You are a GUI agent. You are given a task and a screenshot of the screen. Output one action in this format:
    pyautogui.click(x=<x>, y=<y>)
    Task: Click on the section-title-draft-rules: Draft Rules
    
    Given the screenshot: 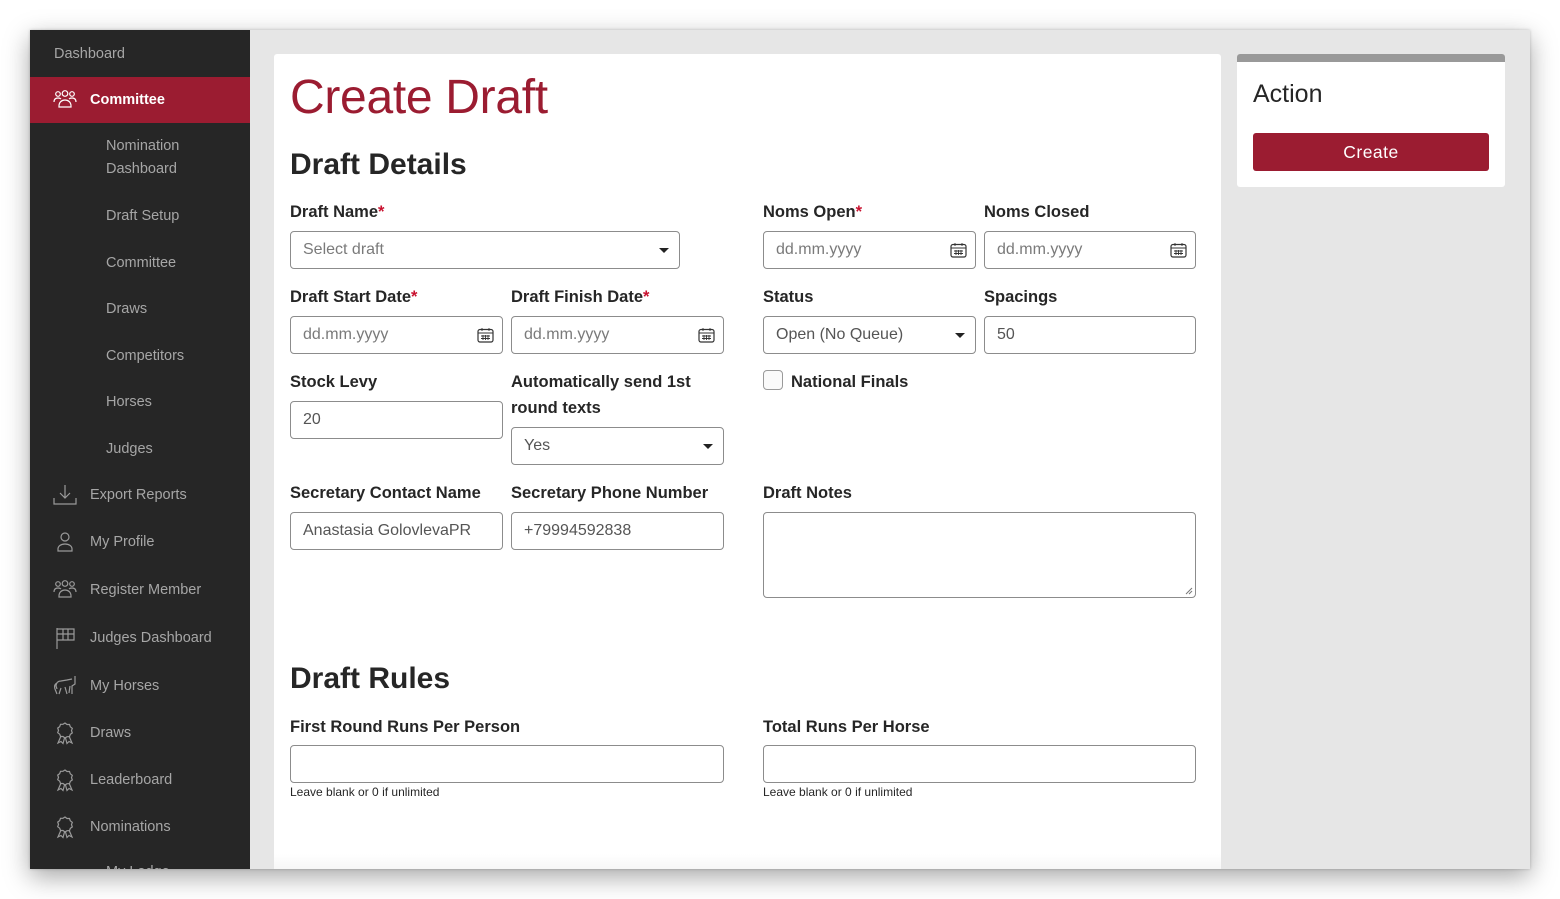 What is the action you would take?
    pyautogui.click(x=370, y=678)
    